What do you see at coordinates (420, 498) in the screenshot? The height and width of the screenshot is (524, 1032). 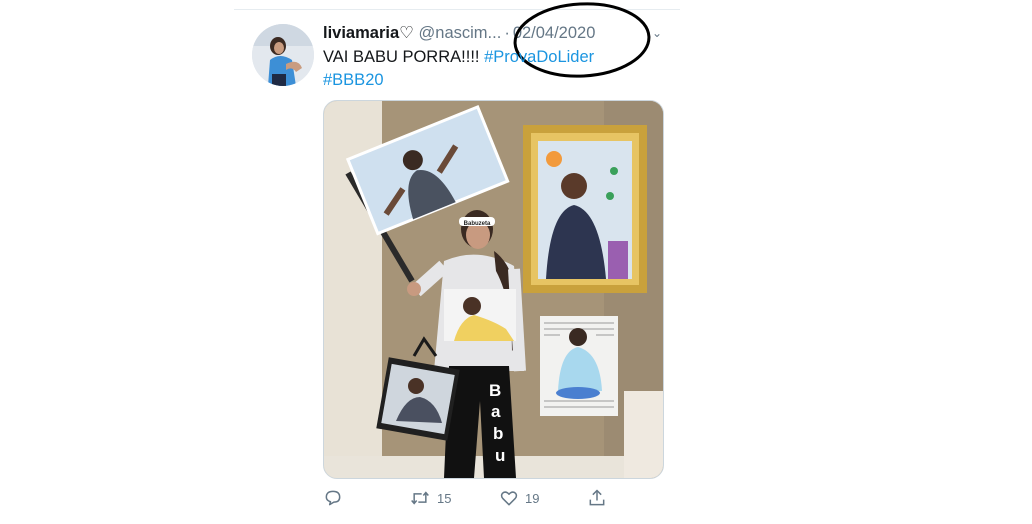 I see `retweet-icon` at bounding box center [420, 498].